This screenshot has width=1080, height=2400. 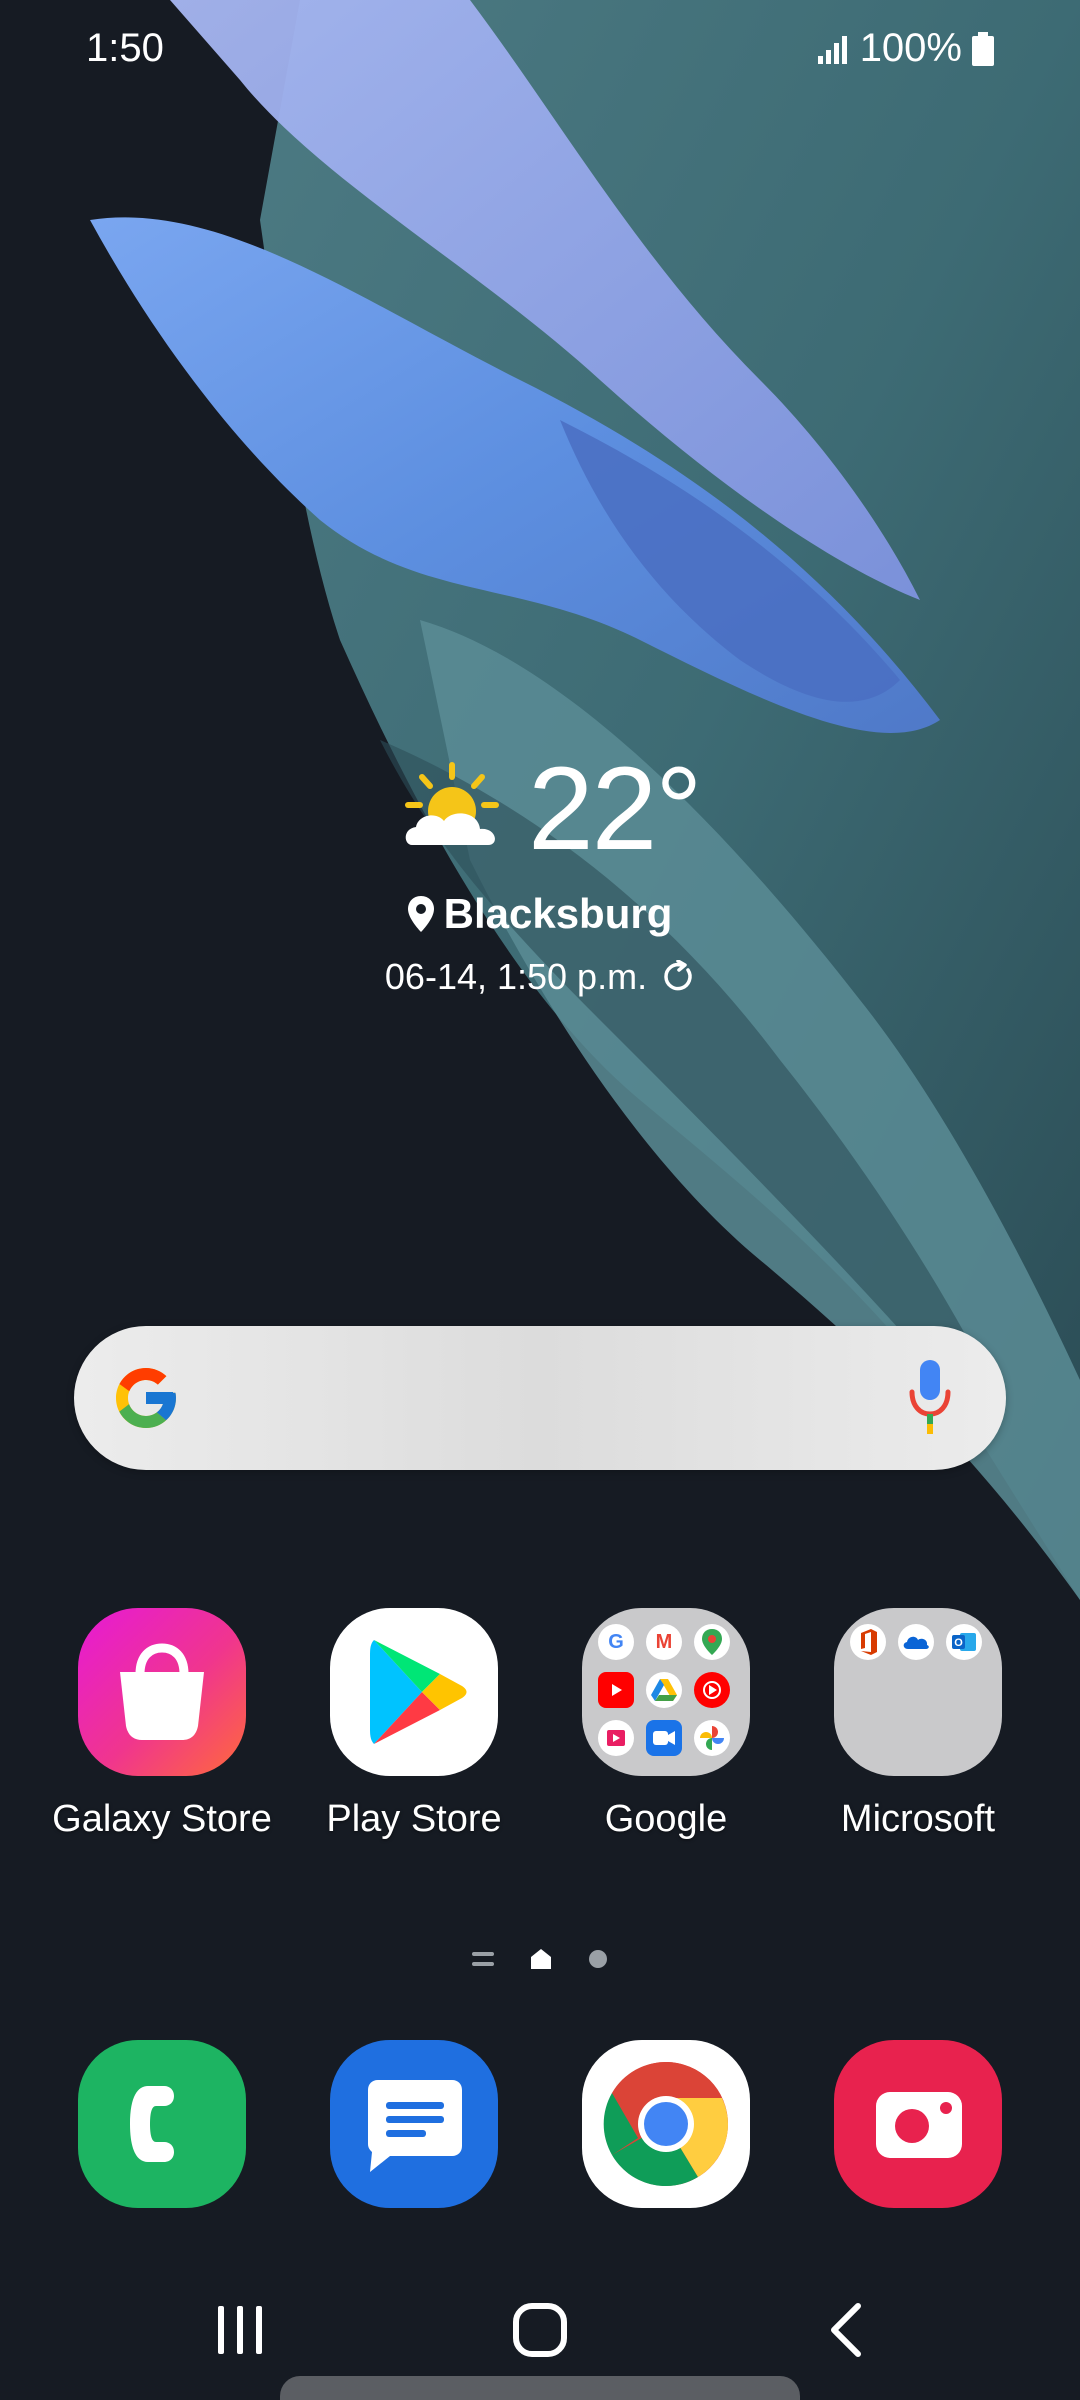 I want to click on outlook-icon: O, so click(x=964, y=1642).